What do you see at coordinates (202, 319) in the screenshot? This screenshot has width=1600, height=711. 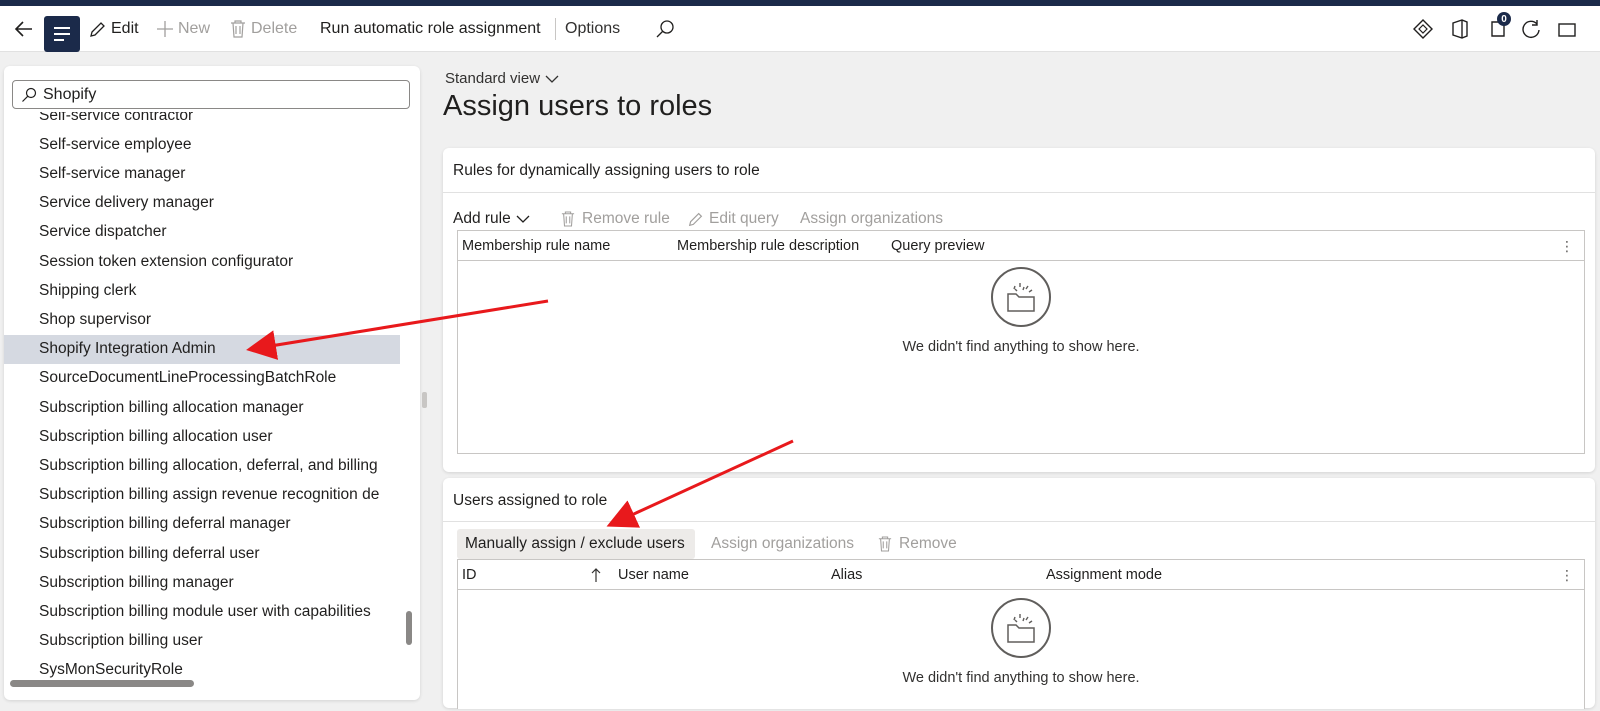 I see `role-list-item: Shop supervisor` at bounding box center [202, 319].